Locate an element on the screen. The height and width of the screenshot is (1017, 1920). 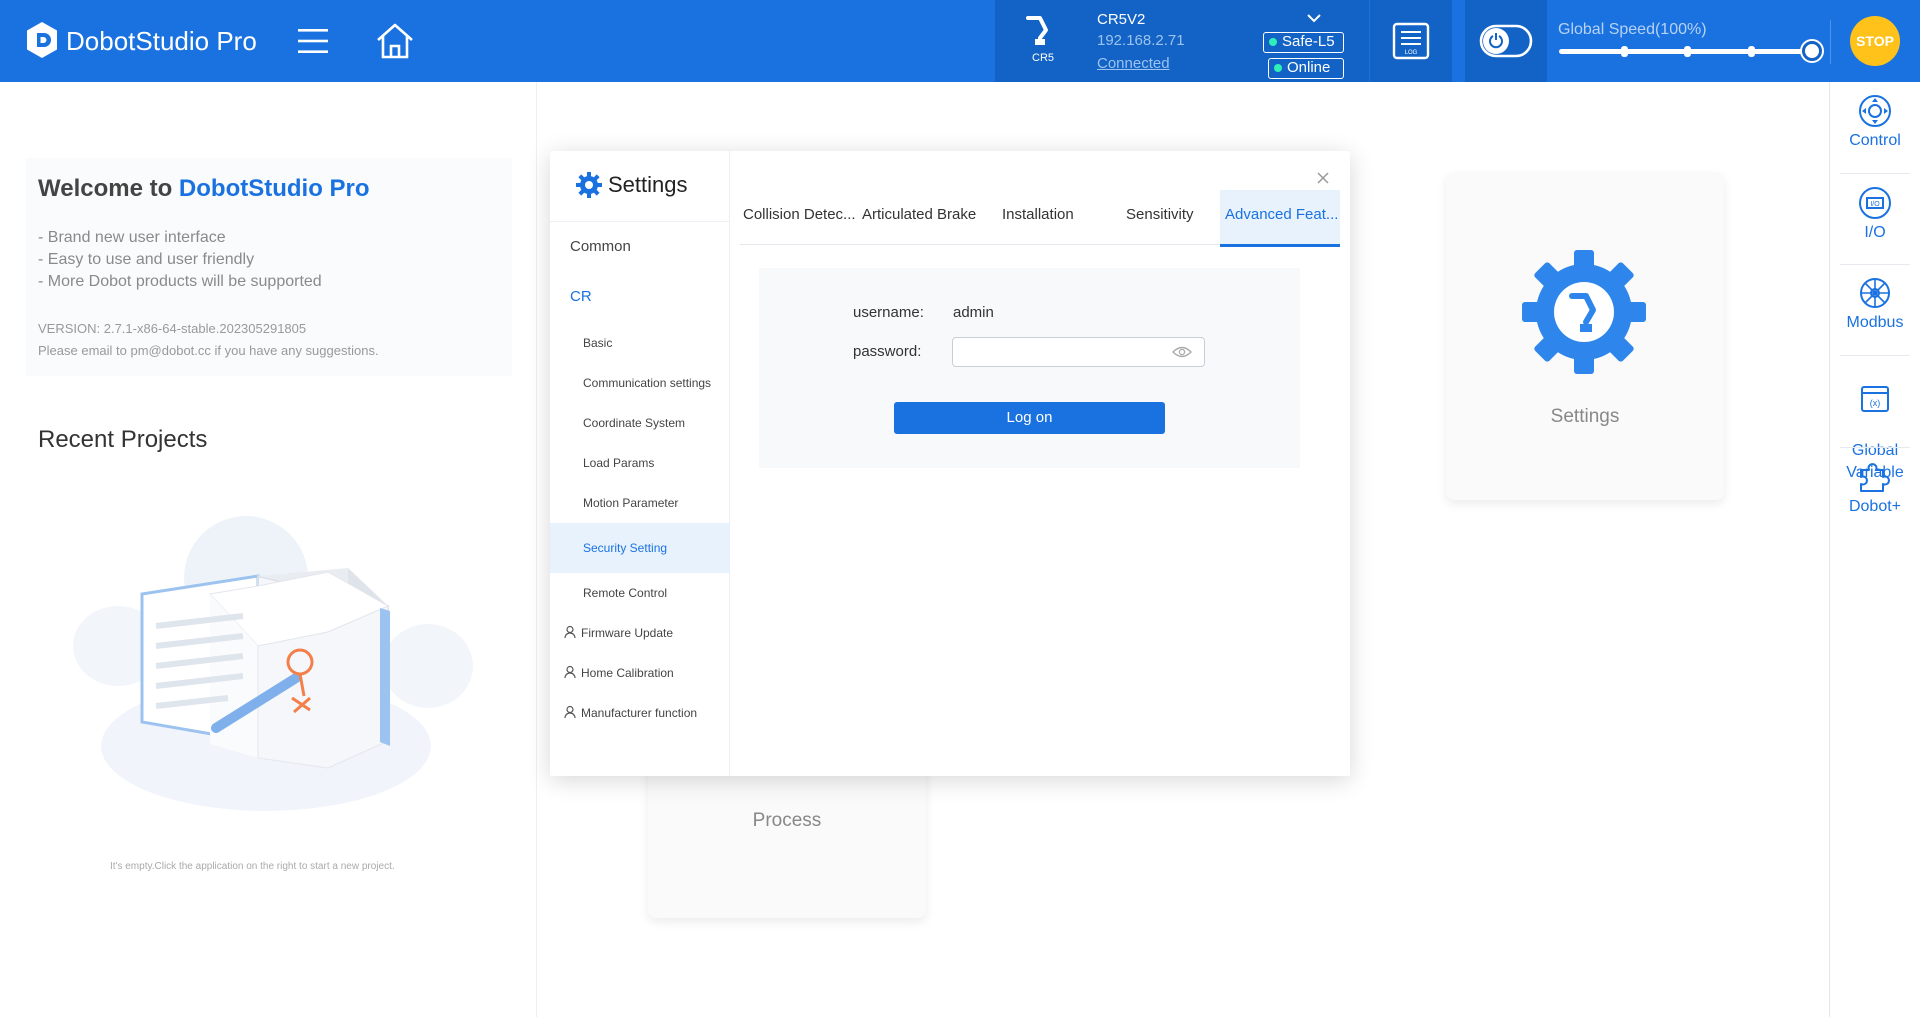
password-label: password: is located at coordinates (887, 351).